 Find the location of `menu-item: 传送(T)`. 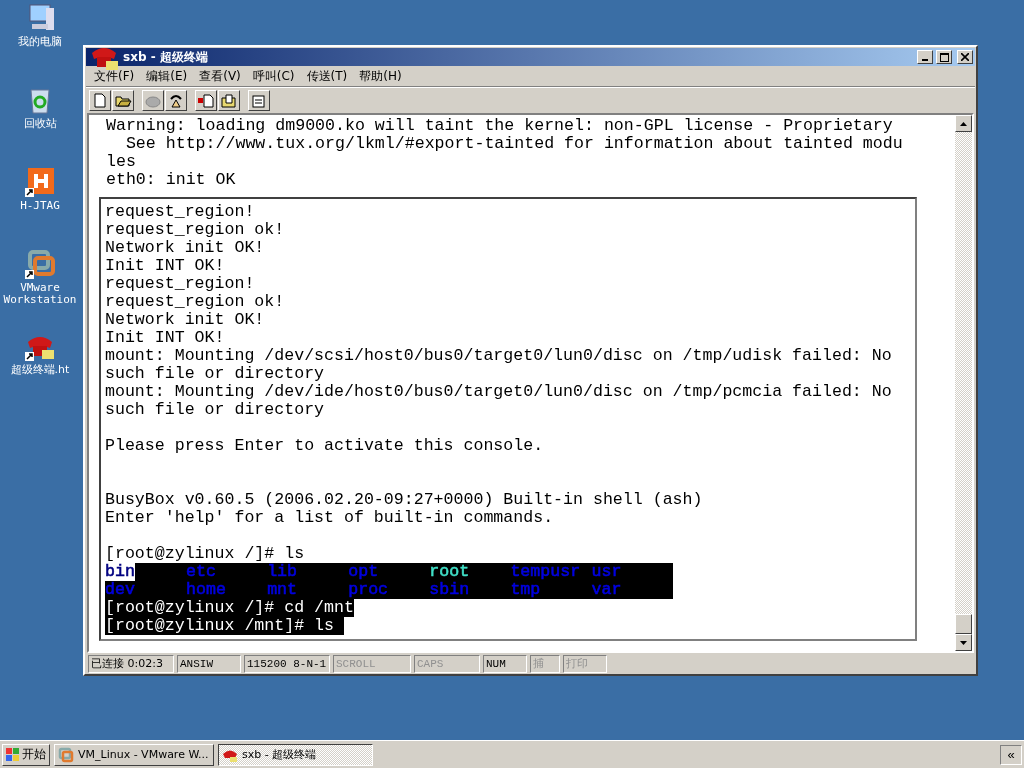

menu-item: 传送(T) is located at coordinates (327, 76).